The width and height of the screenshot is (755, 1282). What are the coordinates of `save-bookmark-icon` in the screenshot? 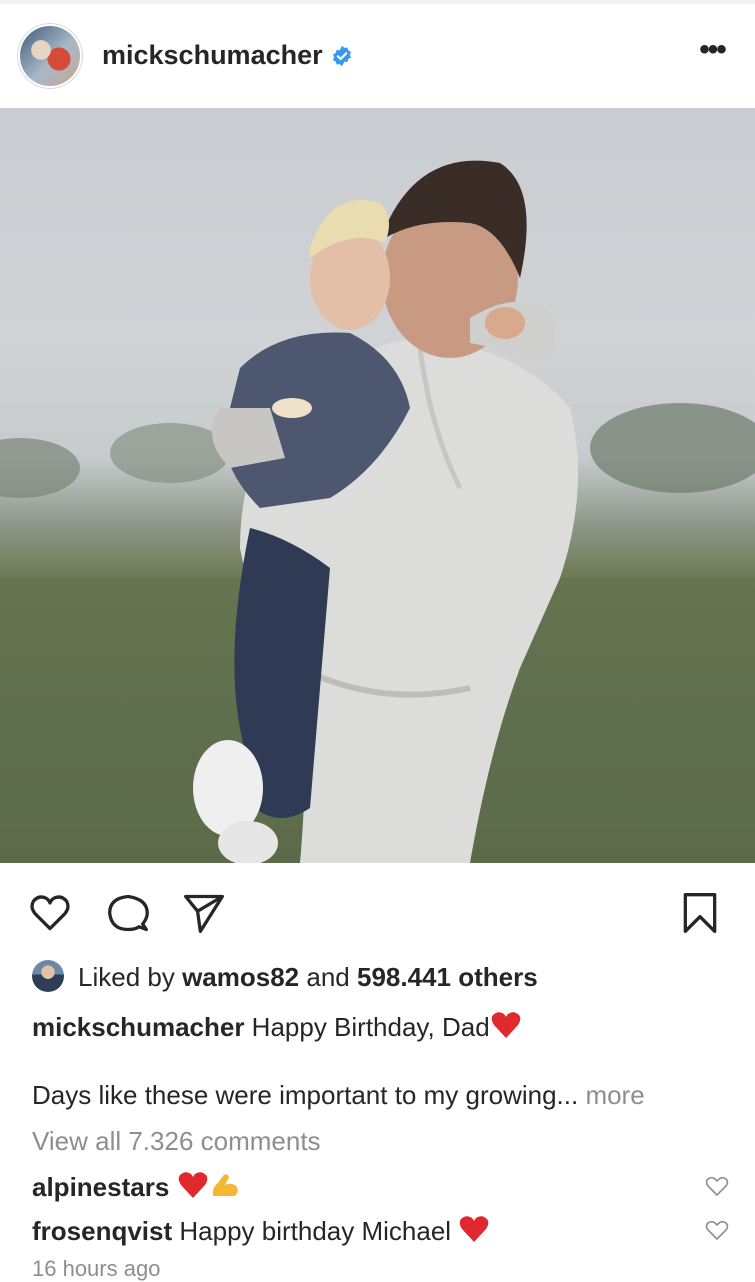 It's located at (700, 913).